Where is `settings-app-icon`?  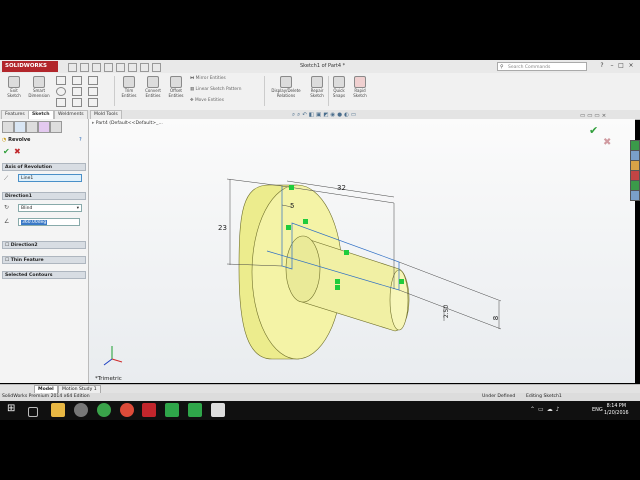
settings-app-icon is located at coordinates (81, 410).